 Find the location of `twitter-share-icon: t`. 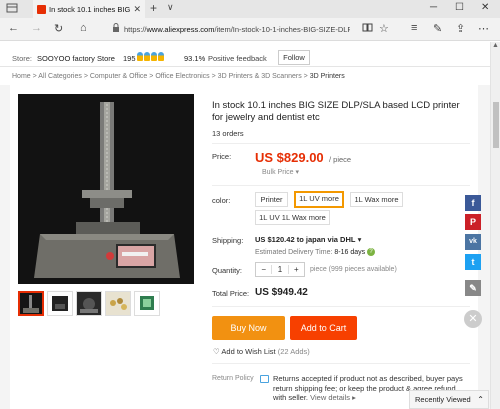

twitter-share-icon: t is located at coordinates (473, 262).